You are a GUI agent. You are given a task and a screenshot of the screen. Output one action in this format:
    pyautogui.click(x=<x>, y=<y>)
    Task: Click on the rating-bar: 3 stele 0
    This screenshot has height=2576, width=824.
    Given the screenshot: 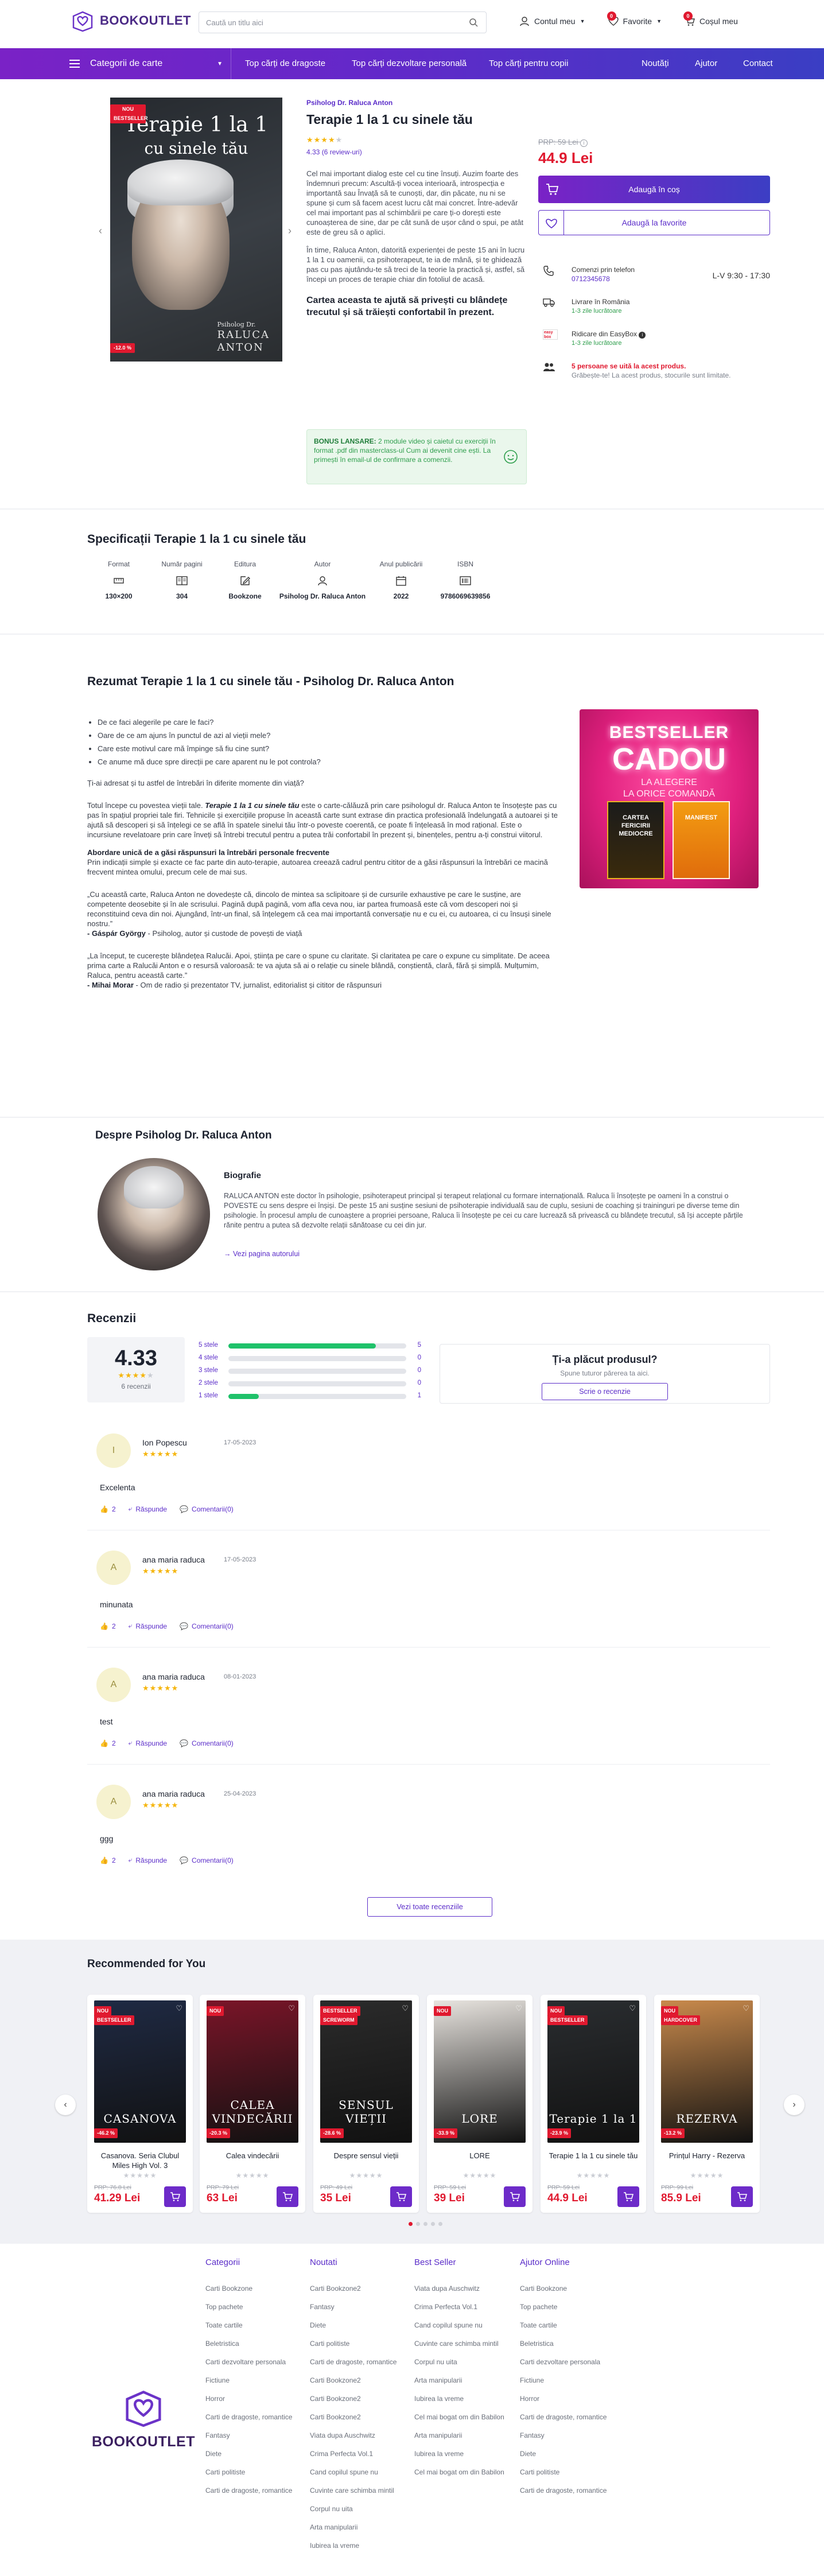 What is the action you would take?
    pyautogui.click(x=310, y=1371)
    